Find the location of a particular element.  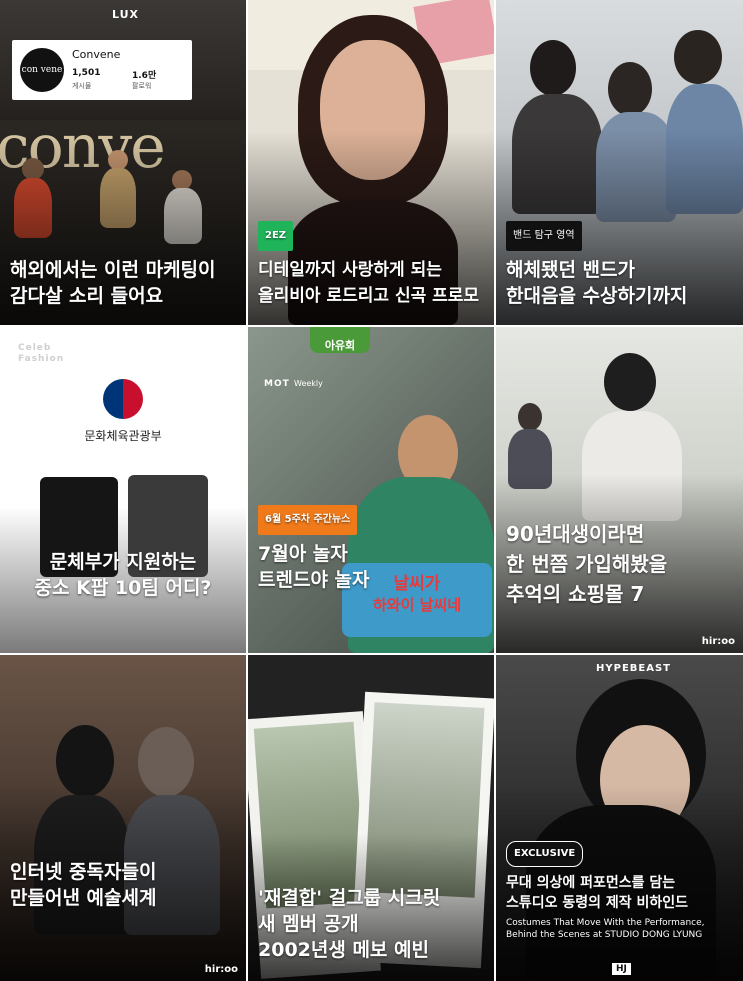

posts-label: 게시물 is located at coordinates (82, 86).